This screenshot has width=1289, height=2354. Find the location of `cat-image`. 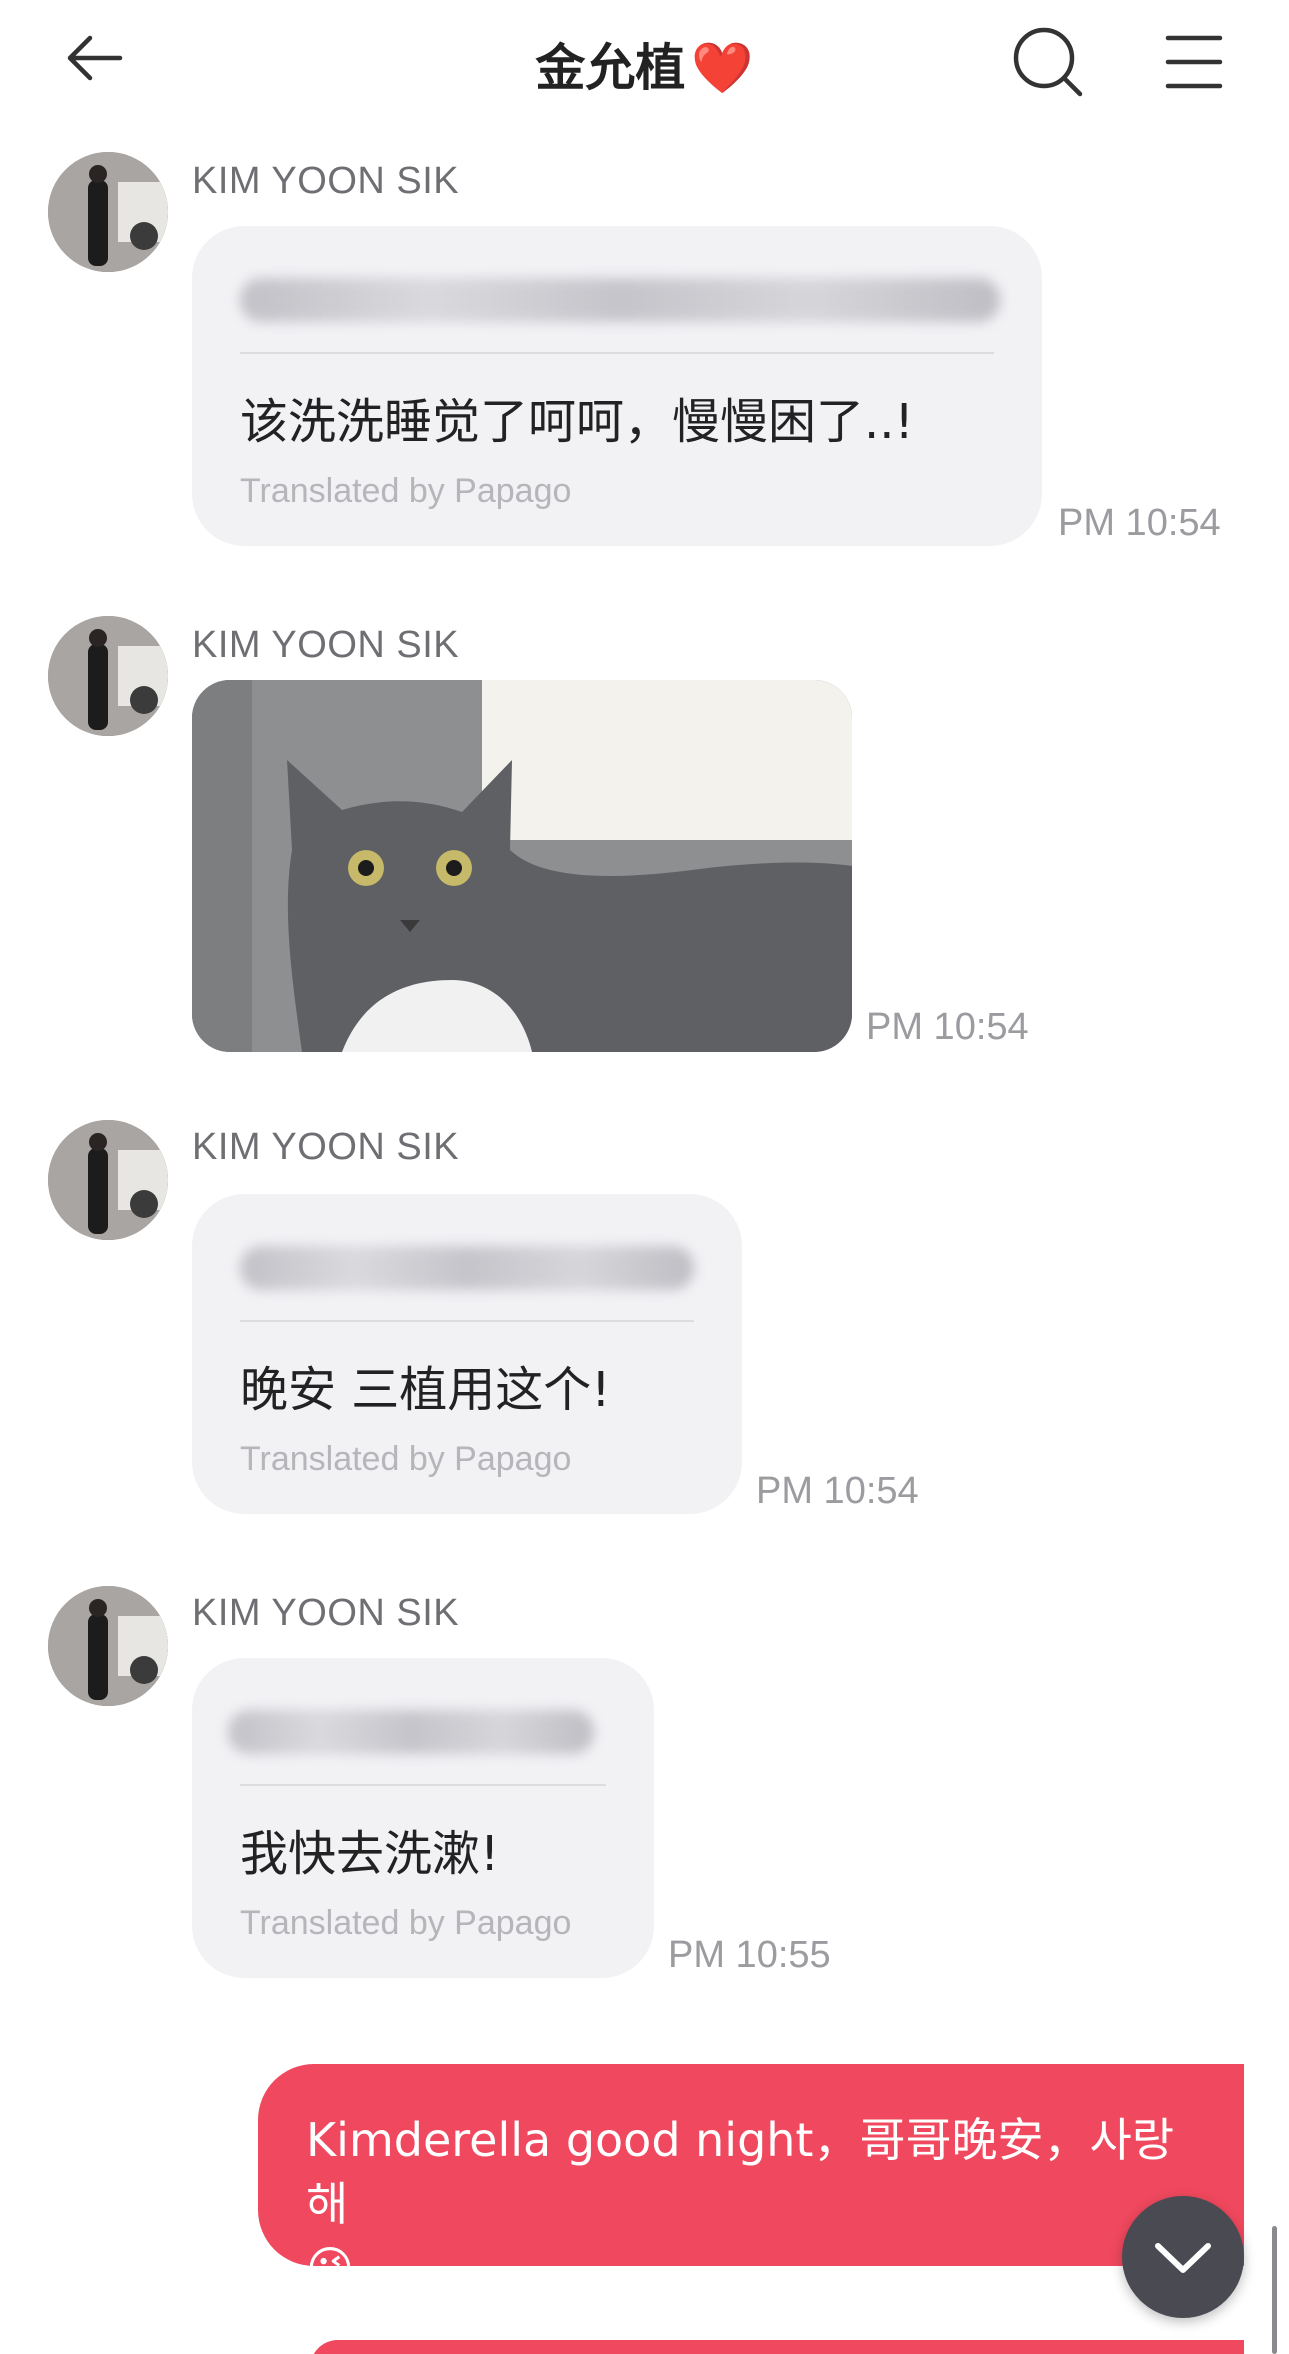

cat-image is located at coordinates (522, 866).